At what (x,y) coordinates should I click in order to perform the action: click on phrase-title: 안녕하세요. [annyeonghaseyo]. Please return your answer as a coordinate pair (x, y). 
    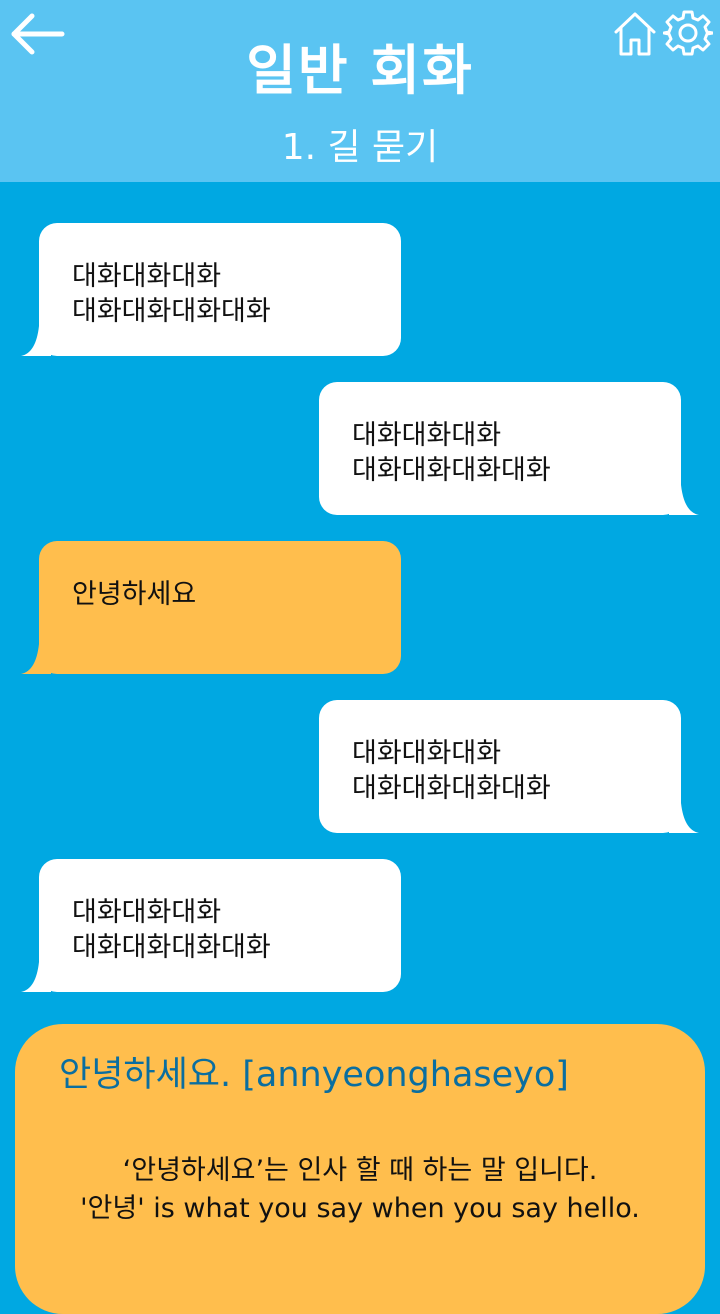
    Looking at the image, I should click on (314, 1075).